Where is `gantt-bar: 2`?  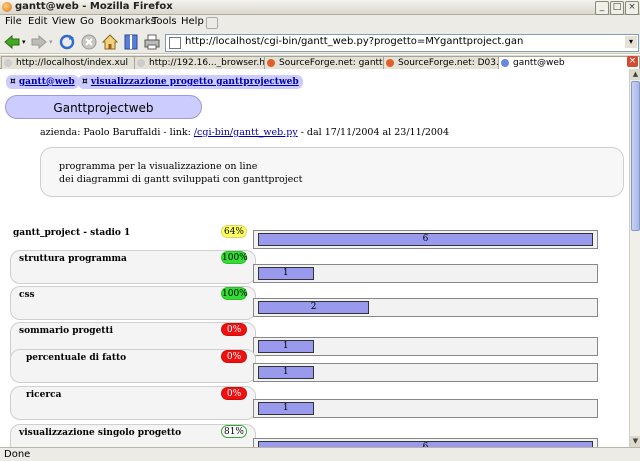 gantt-bar: 2 is located at coordinates (314, 307).